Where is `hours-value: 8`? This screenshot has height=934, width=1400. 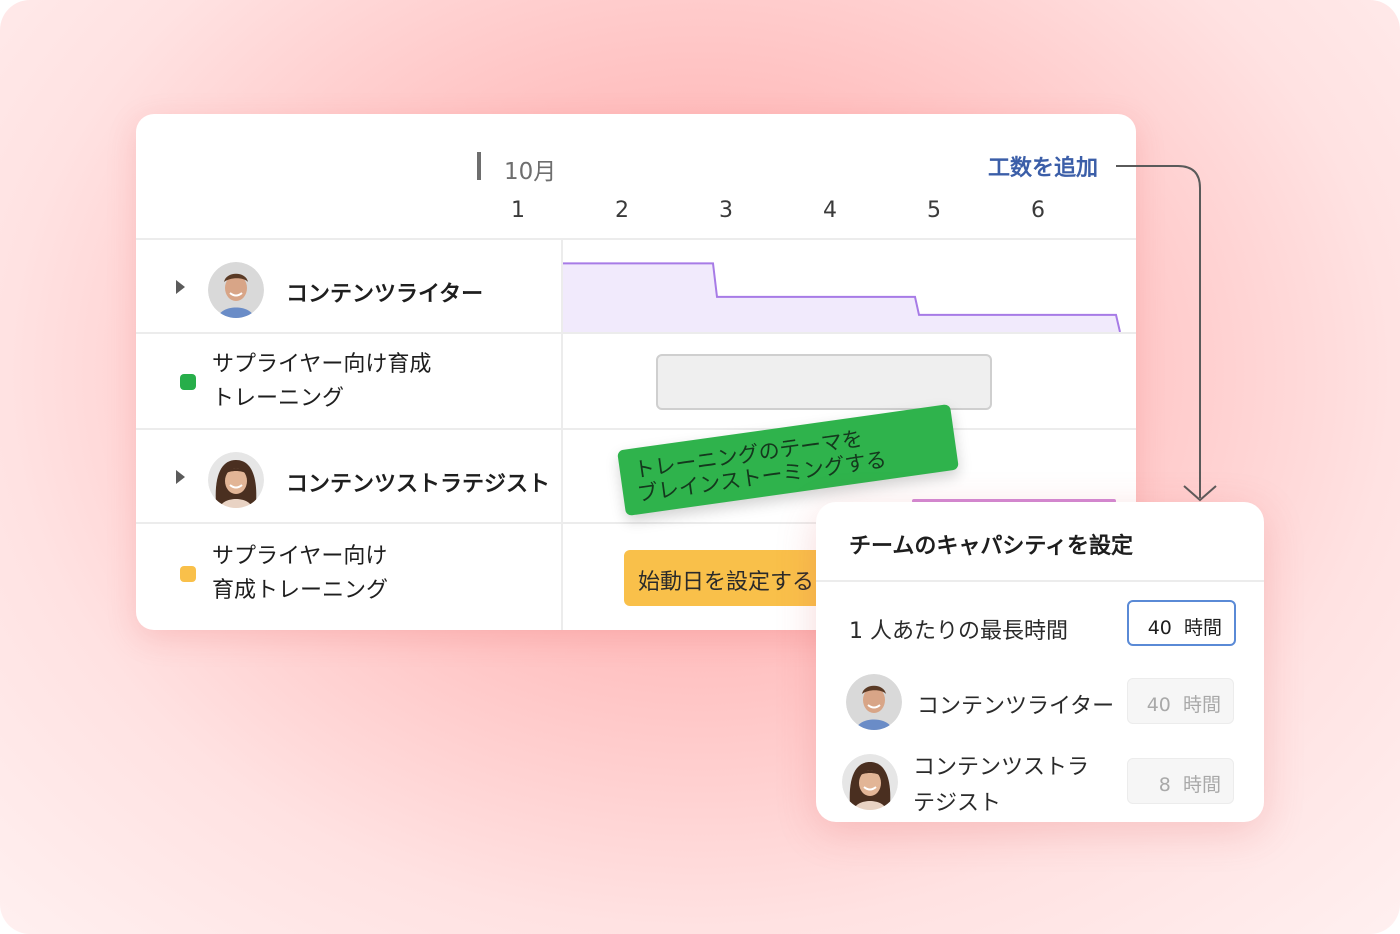
hours-value: 8 is located at coordinates (1164, 785).